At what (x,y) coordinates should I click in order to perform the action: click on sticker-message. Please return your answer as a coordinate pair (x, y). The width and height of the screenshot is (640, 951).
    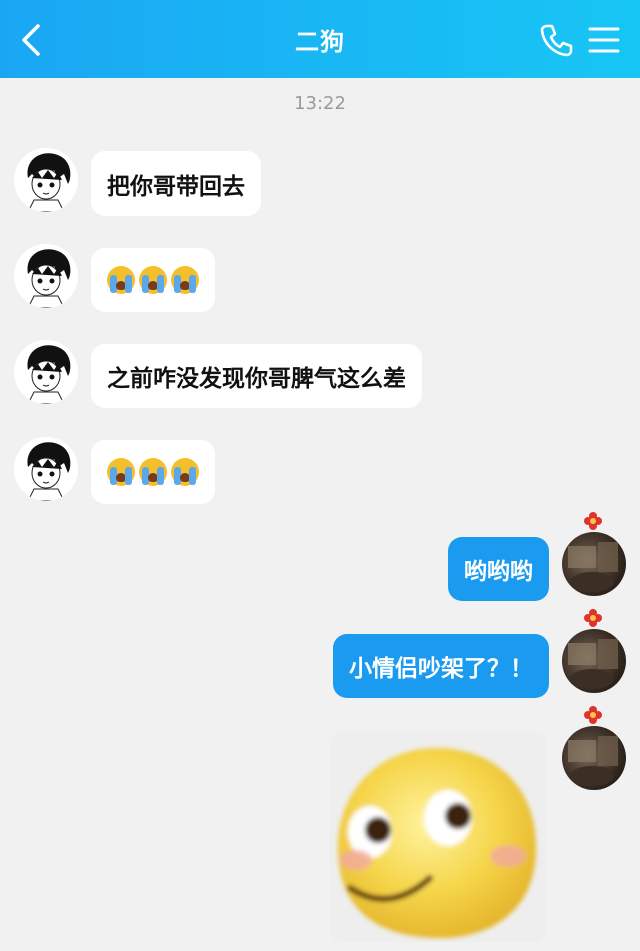
    Looking at the image, I should click on (438, 837).